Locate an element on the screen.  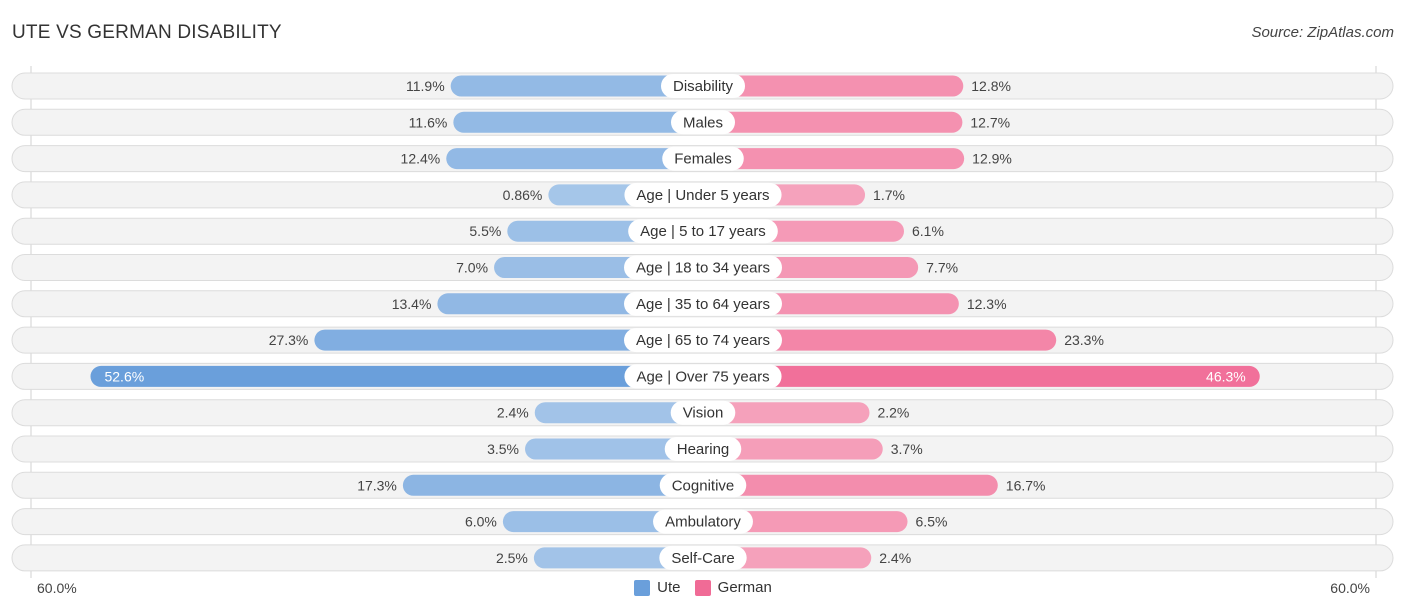
value-label-german: 46.3% is located at coordinates (1226, 376).